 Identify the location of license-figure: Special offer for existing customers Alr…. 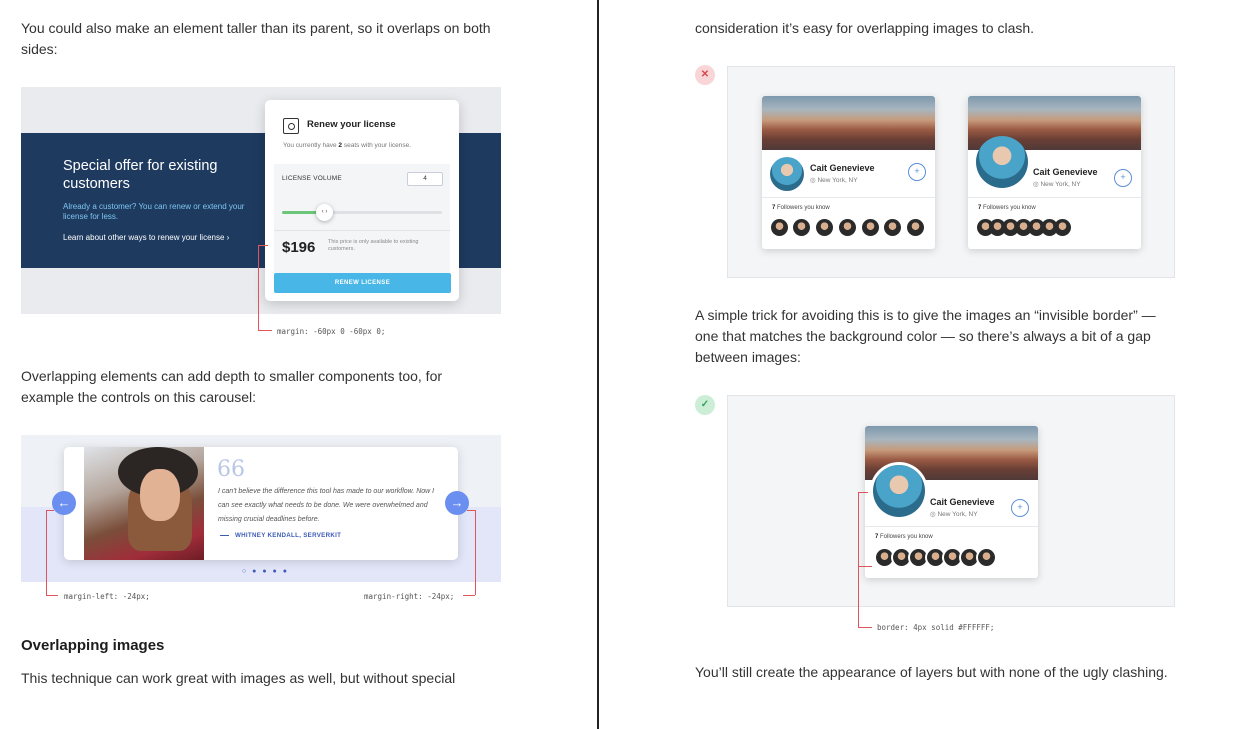
(261, 200).